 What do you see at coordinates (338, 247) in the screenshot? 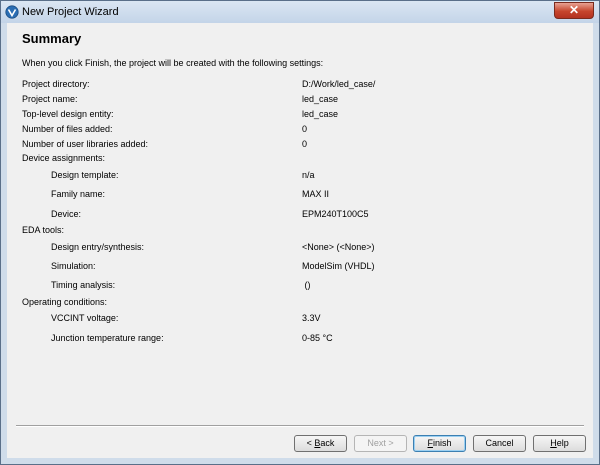
I see `design-entry-value: <None> (<None>)` at bounding box center [338, 247].